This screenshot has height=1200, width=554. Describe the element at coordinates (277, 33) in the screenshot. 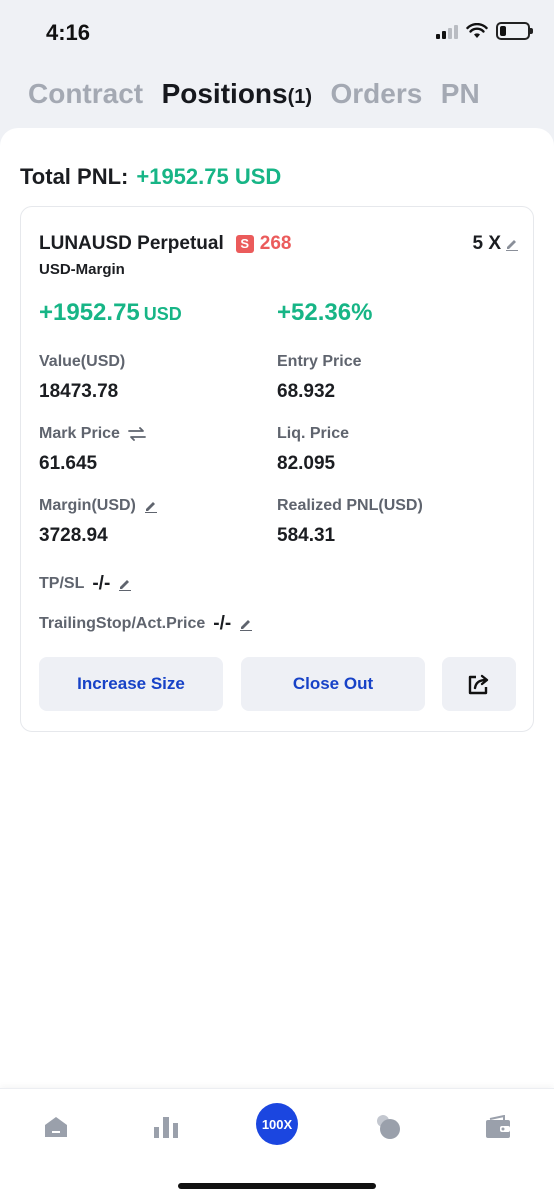

I see `status-bar: 4:16` at that location.